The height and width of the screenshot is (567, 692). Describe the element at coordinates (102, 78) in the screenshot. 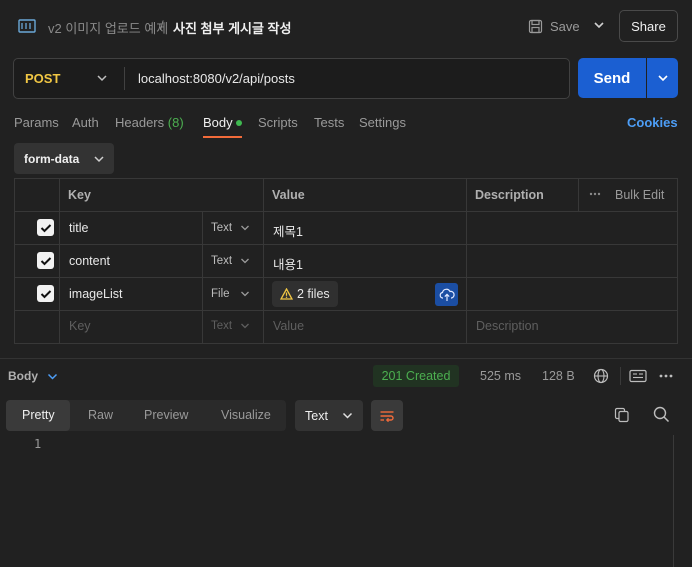

I see `method-chevron-down-icon` at that location.